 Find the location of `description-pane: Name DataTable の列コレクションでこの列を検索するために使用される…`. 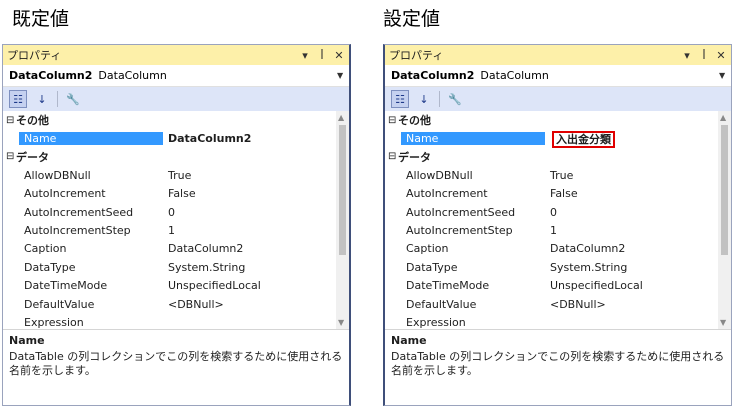

description-pane: Name DataTable の列コレクションでこの列を検索するために使用される… is located at coordinates (558, 357).